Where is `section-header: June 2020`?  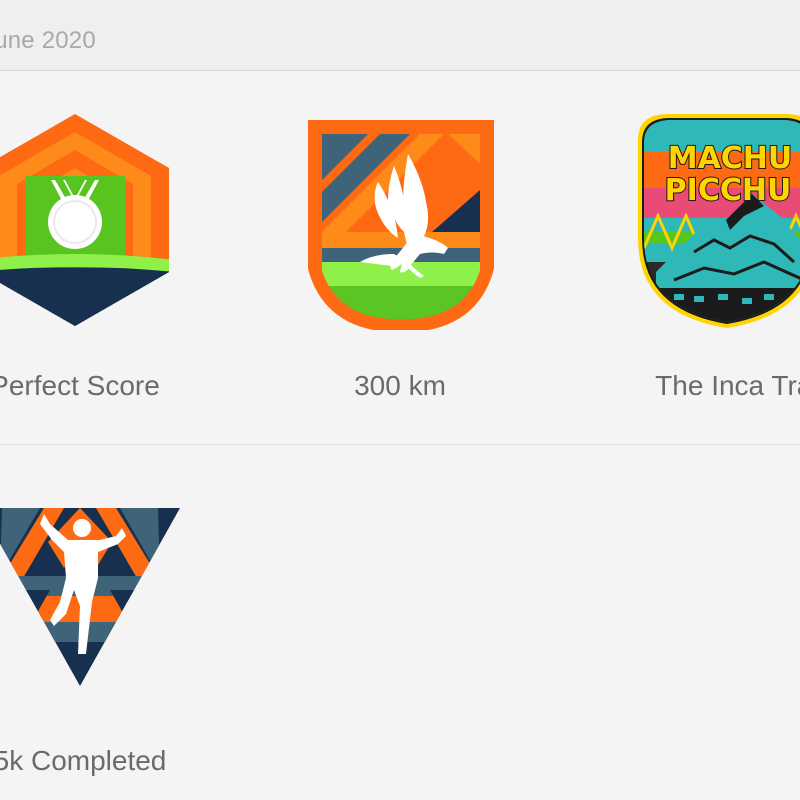 section-header: June 2020 is located at coordinates (400, 35).